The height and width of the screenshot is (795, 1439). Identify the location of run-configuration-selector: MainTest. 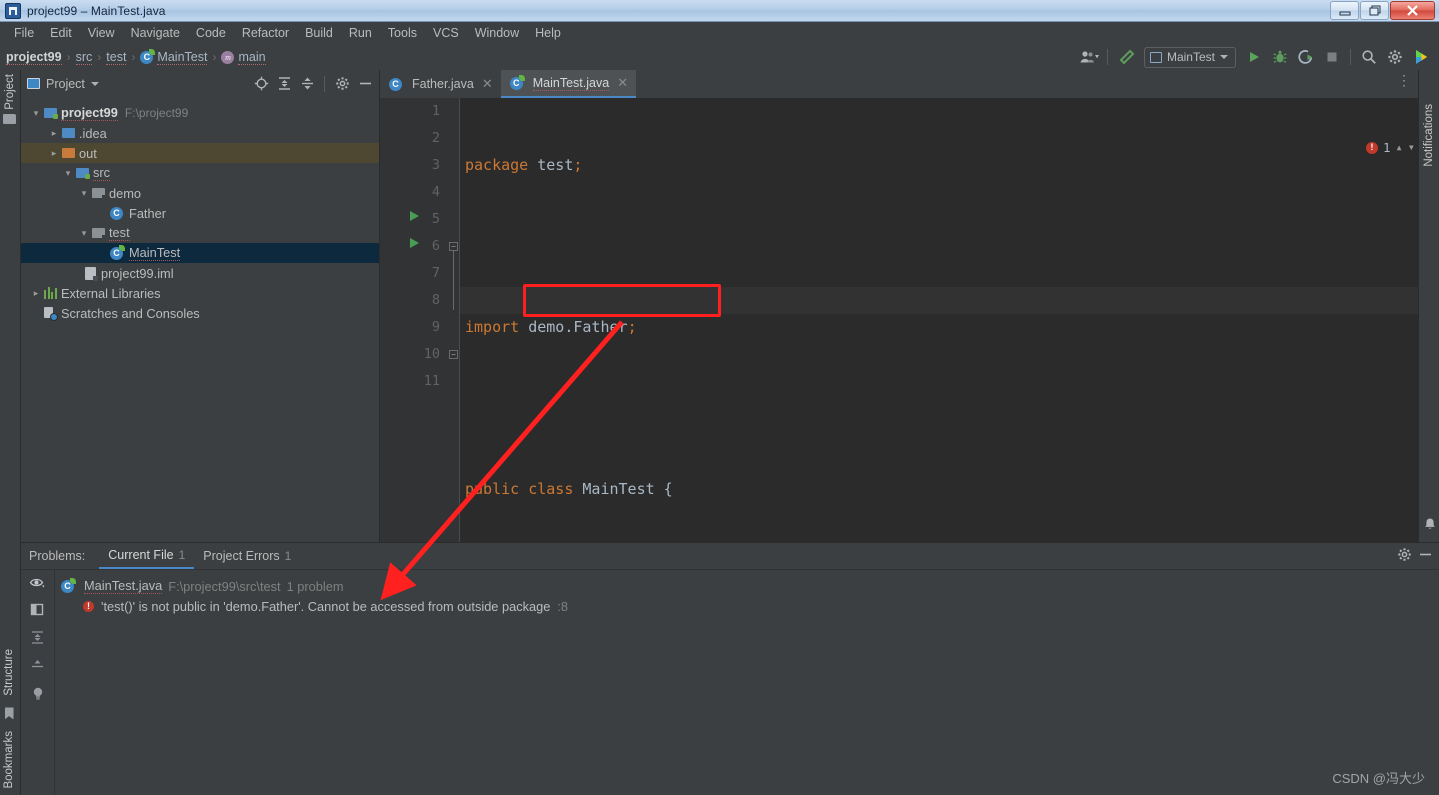
(1189, 57).